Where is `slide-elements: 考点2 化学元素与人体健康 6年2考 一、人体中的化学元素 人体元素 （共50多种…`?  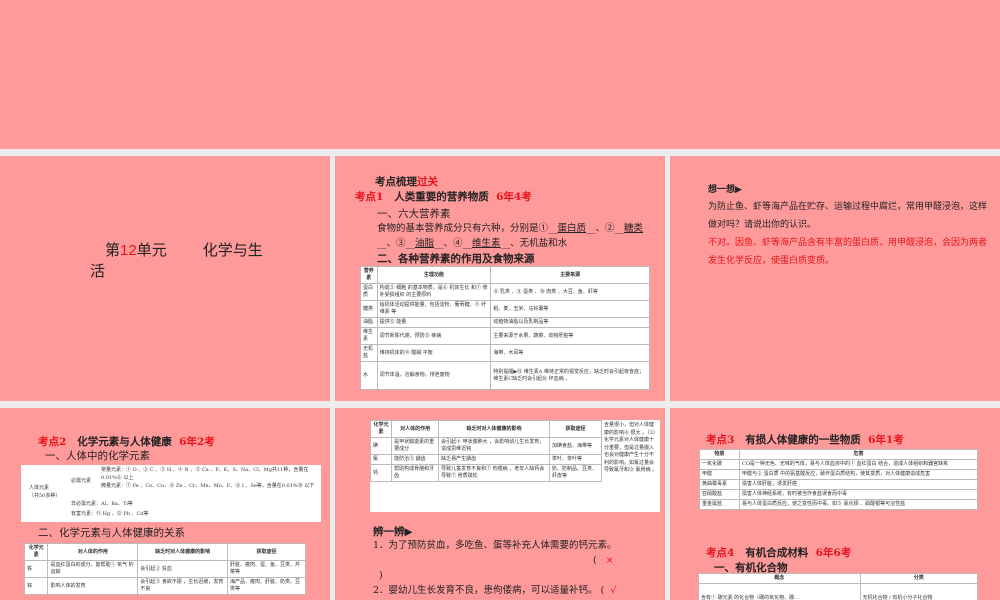 slide-elements: 考点2 化学元素与人体健康 6年2考 一、人体中的化学元素 人体元素 （共50多种… is located at coordinates (165, 504).